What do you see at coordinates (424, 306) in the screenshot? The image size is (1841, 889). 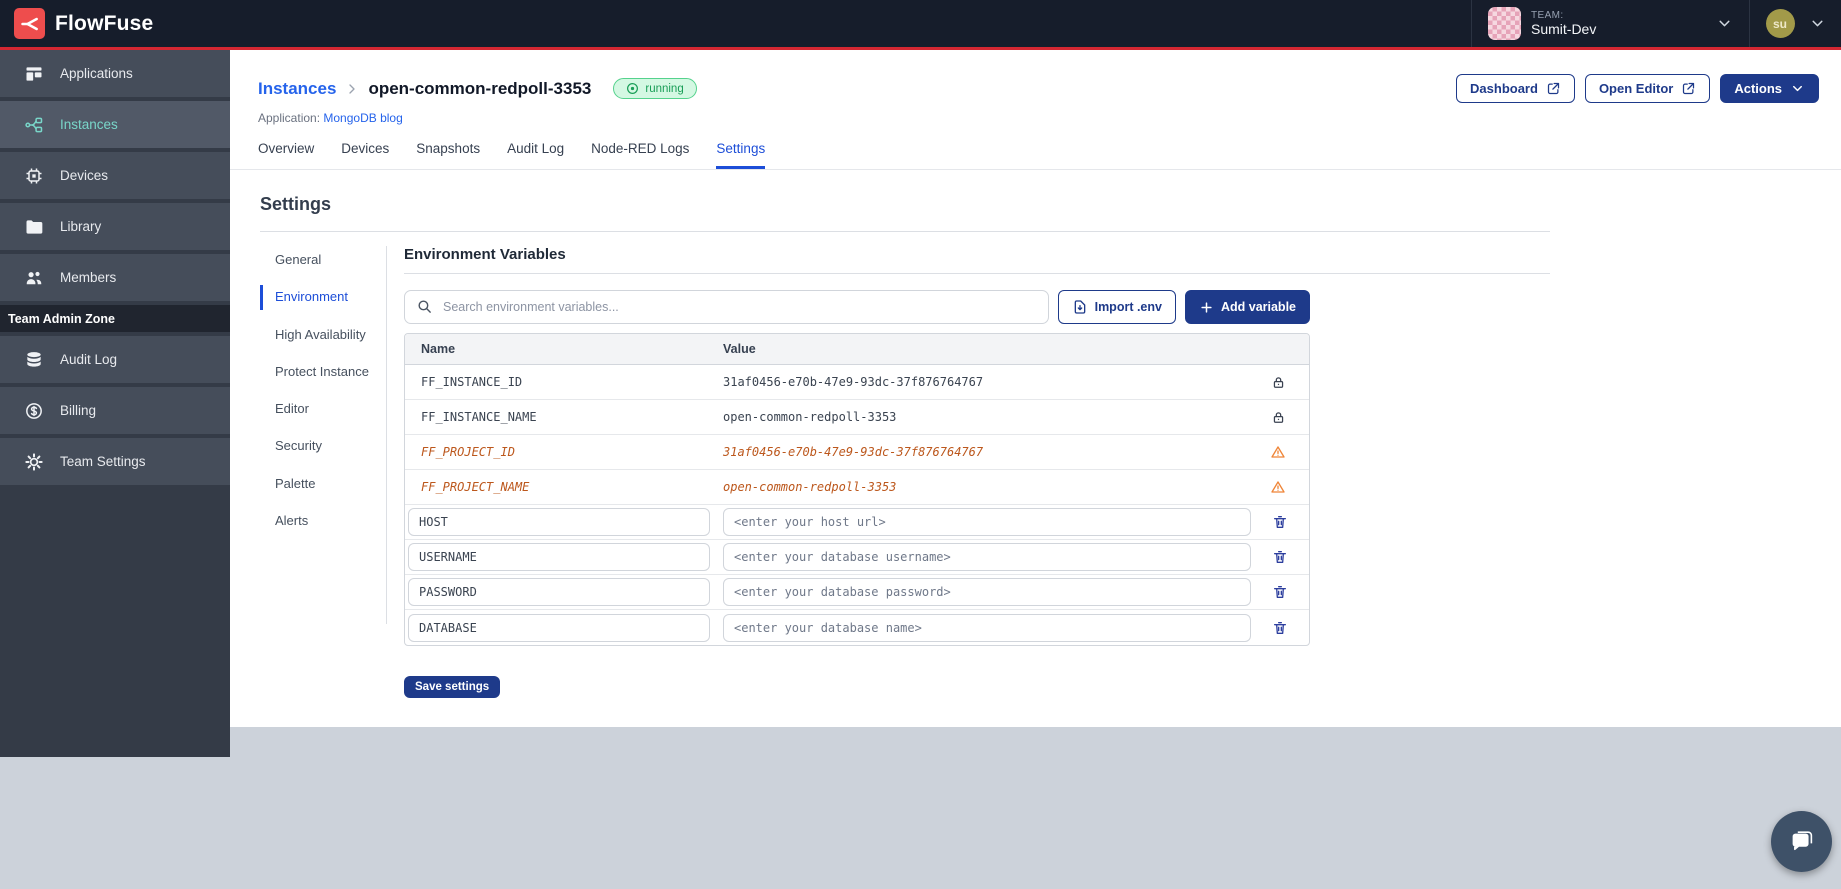 I see `search-icon` at bounding box center [424, 306].